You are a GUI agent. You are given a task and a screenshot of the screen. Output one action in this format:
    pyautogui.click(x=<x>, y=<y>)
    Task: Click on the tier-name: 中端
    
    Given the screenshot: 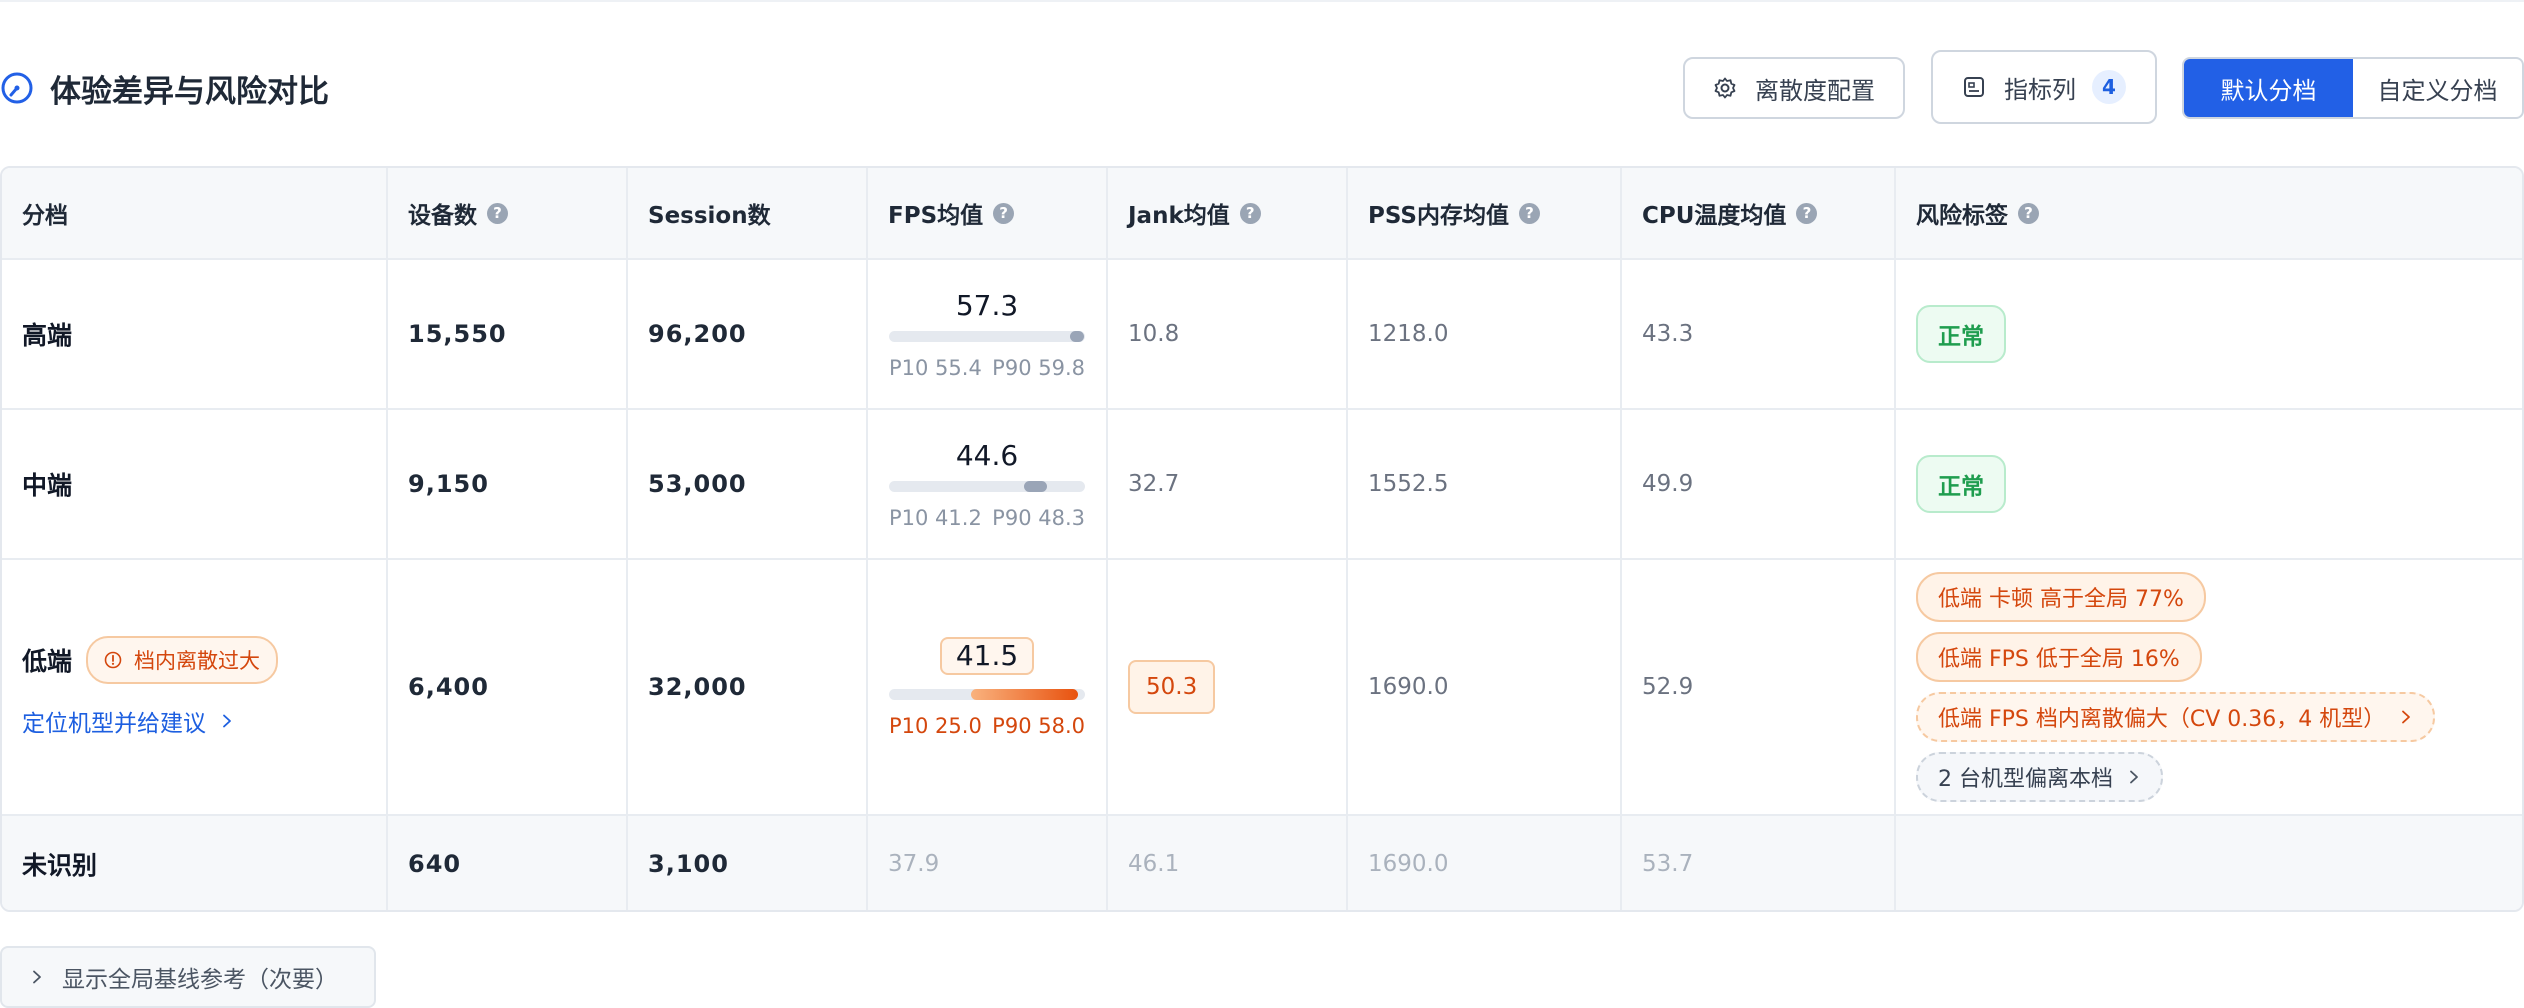 What is the action you would take?
    pyautogui.click(x=47, y=485)
    